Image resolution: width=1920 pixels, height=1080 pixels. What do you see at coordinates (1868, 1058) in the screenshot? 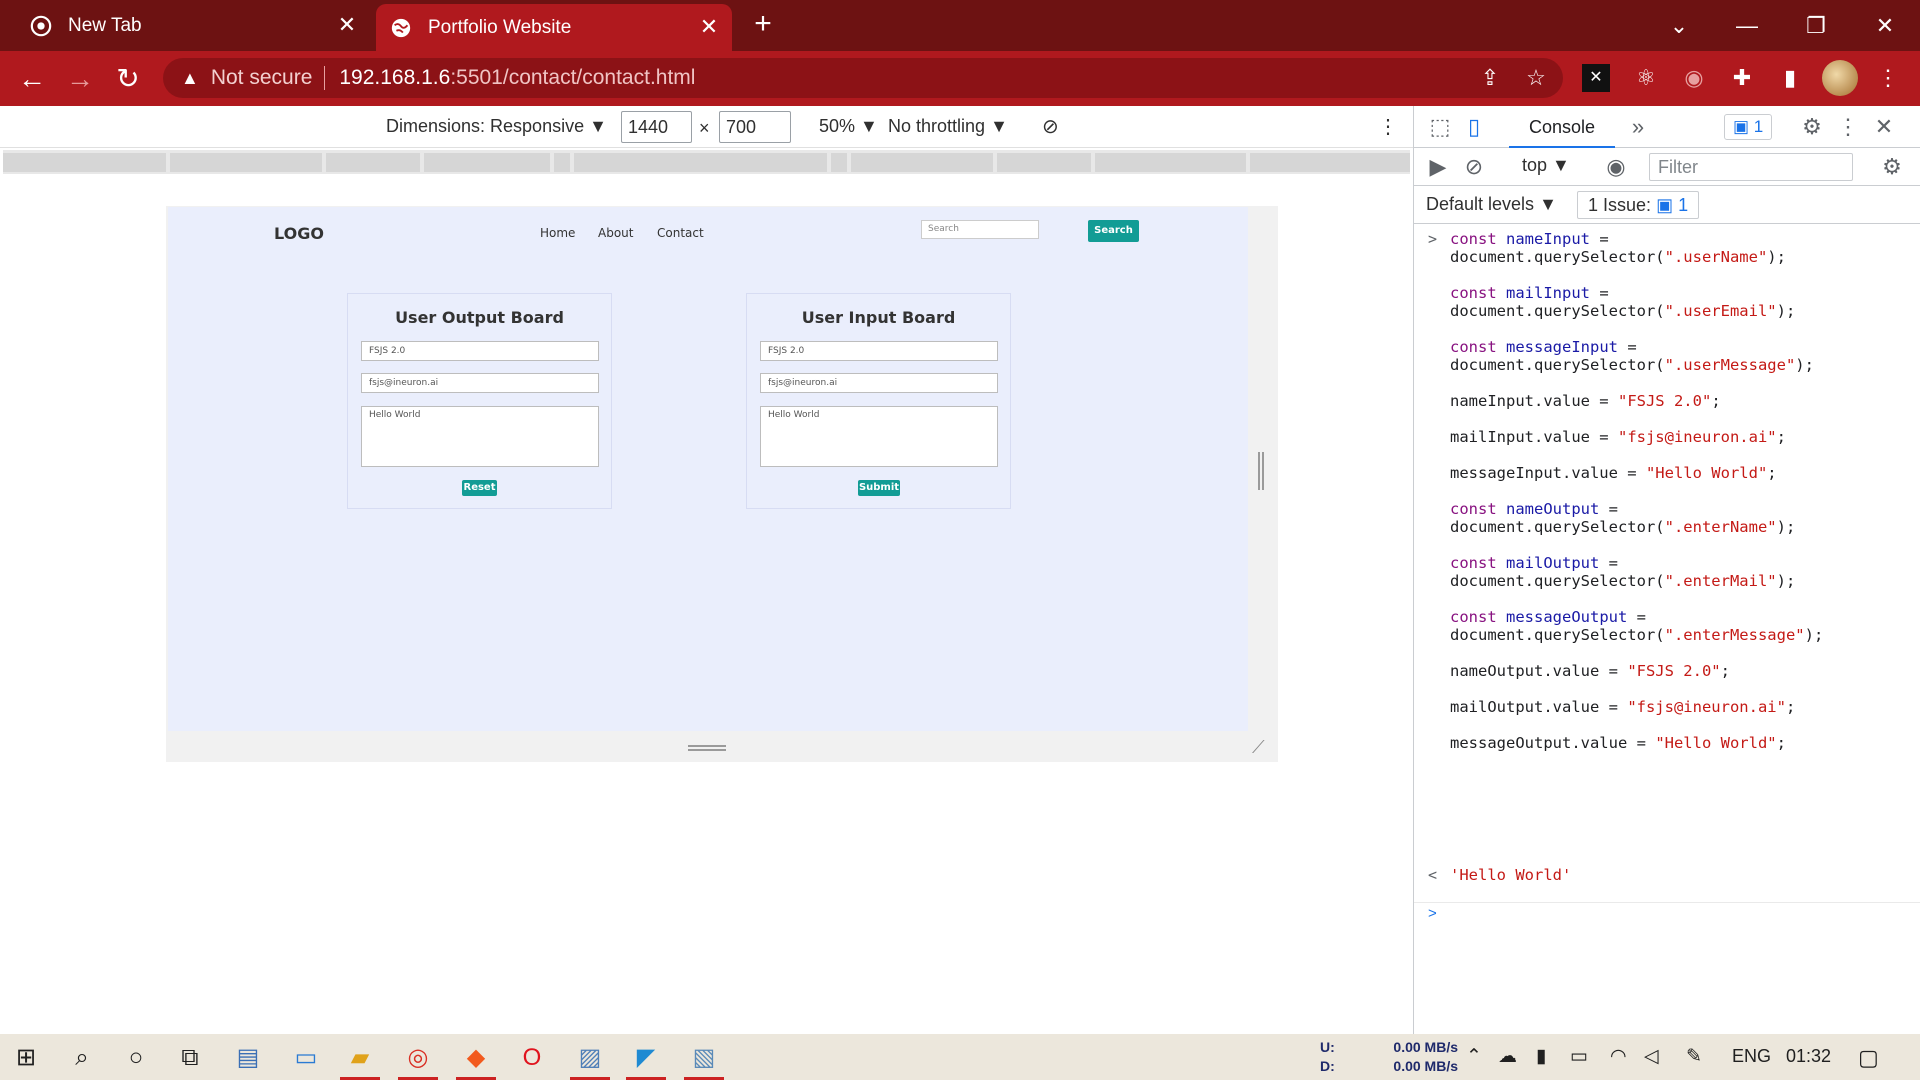
I see `notifications-icon: ▢` at bounding box center [1868, 1058].